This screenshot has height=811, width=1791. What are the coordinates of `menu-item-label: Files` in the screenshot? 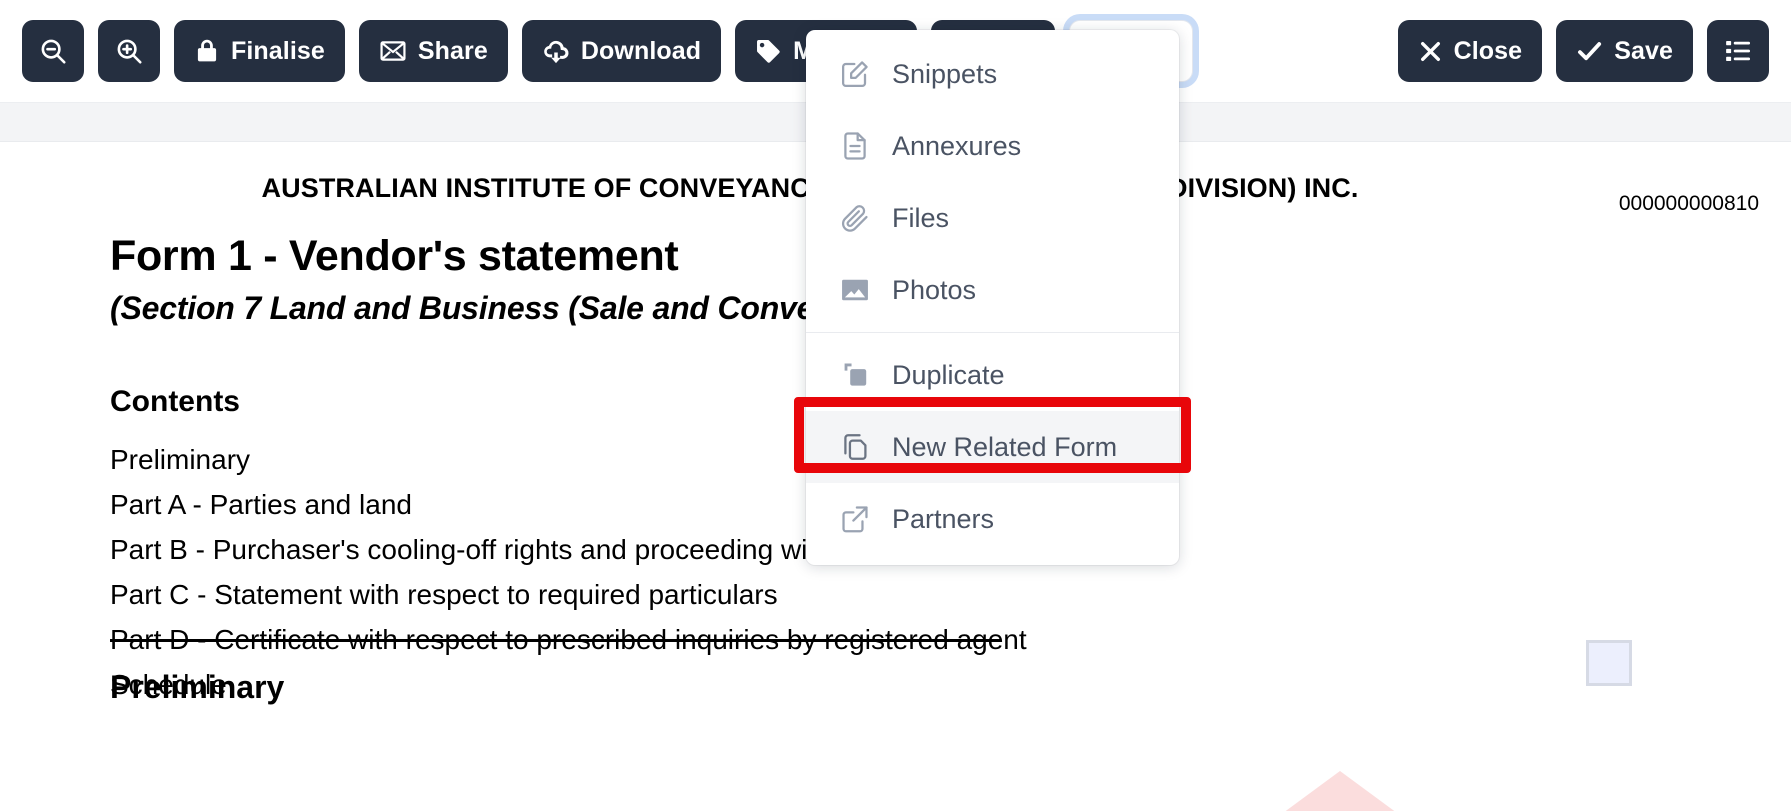 It's located at (921, 217).